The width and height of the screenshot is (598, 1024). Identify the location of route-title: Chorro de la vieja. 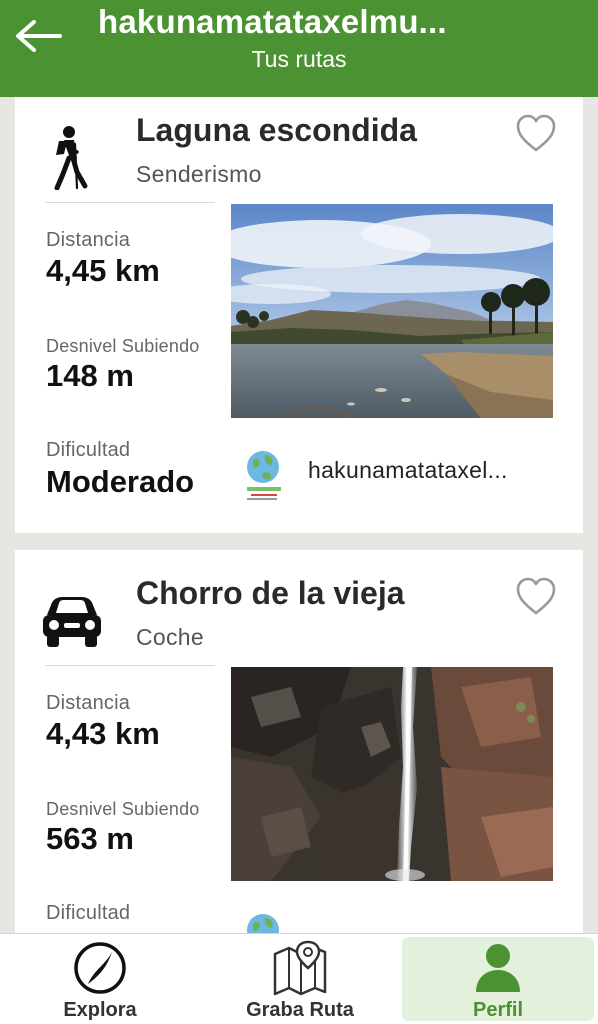
(270, 593).